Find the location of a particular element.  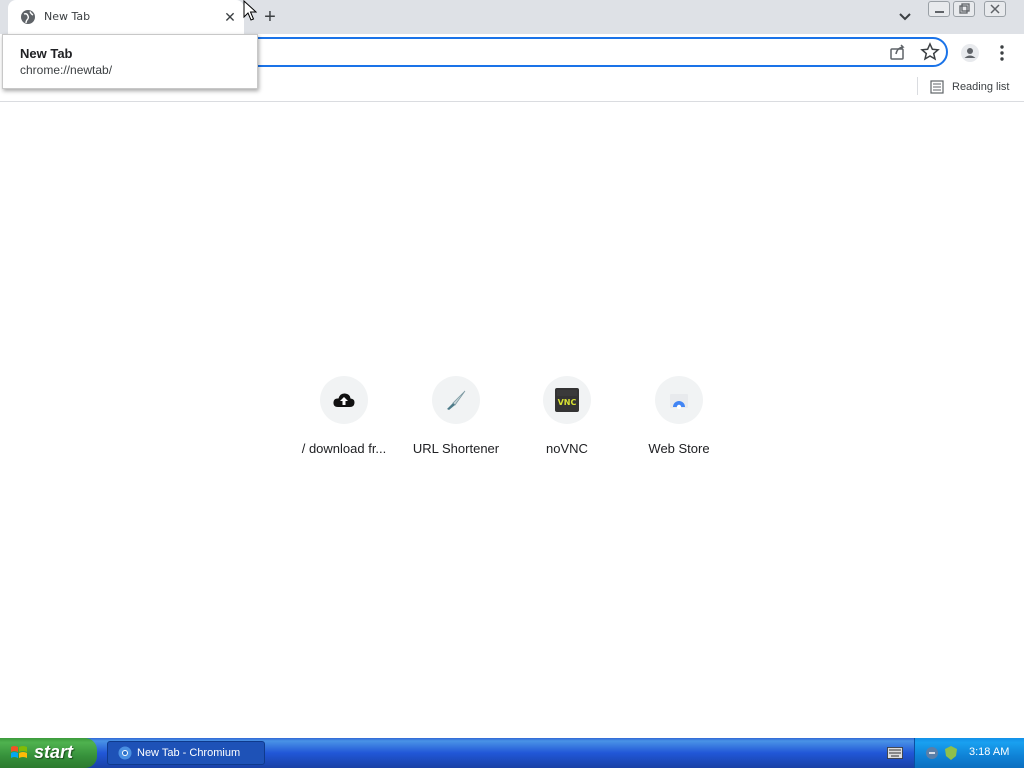

start-button: start is located at coordinates (48, 753).